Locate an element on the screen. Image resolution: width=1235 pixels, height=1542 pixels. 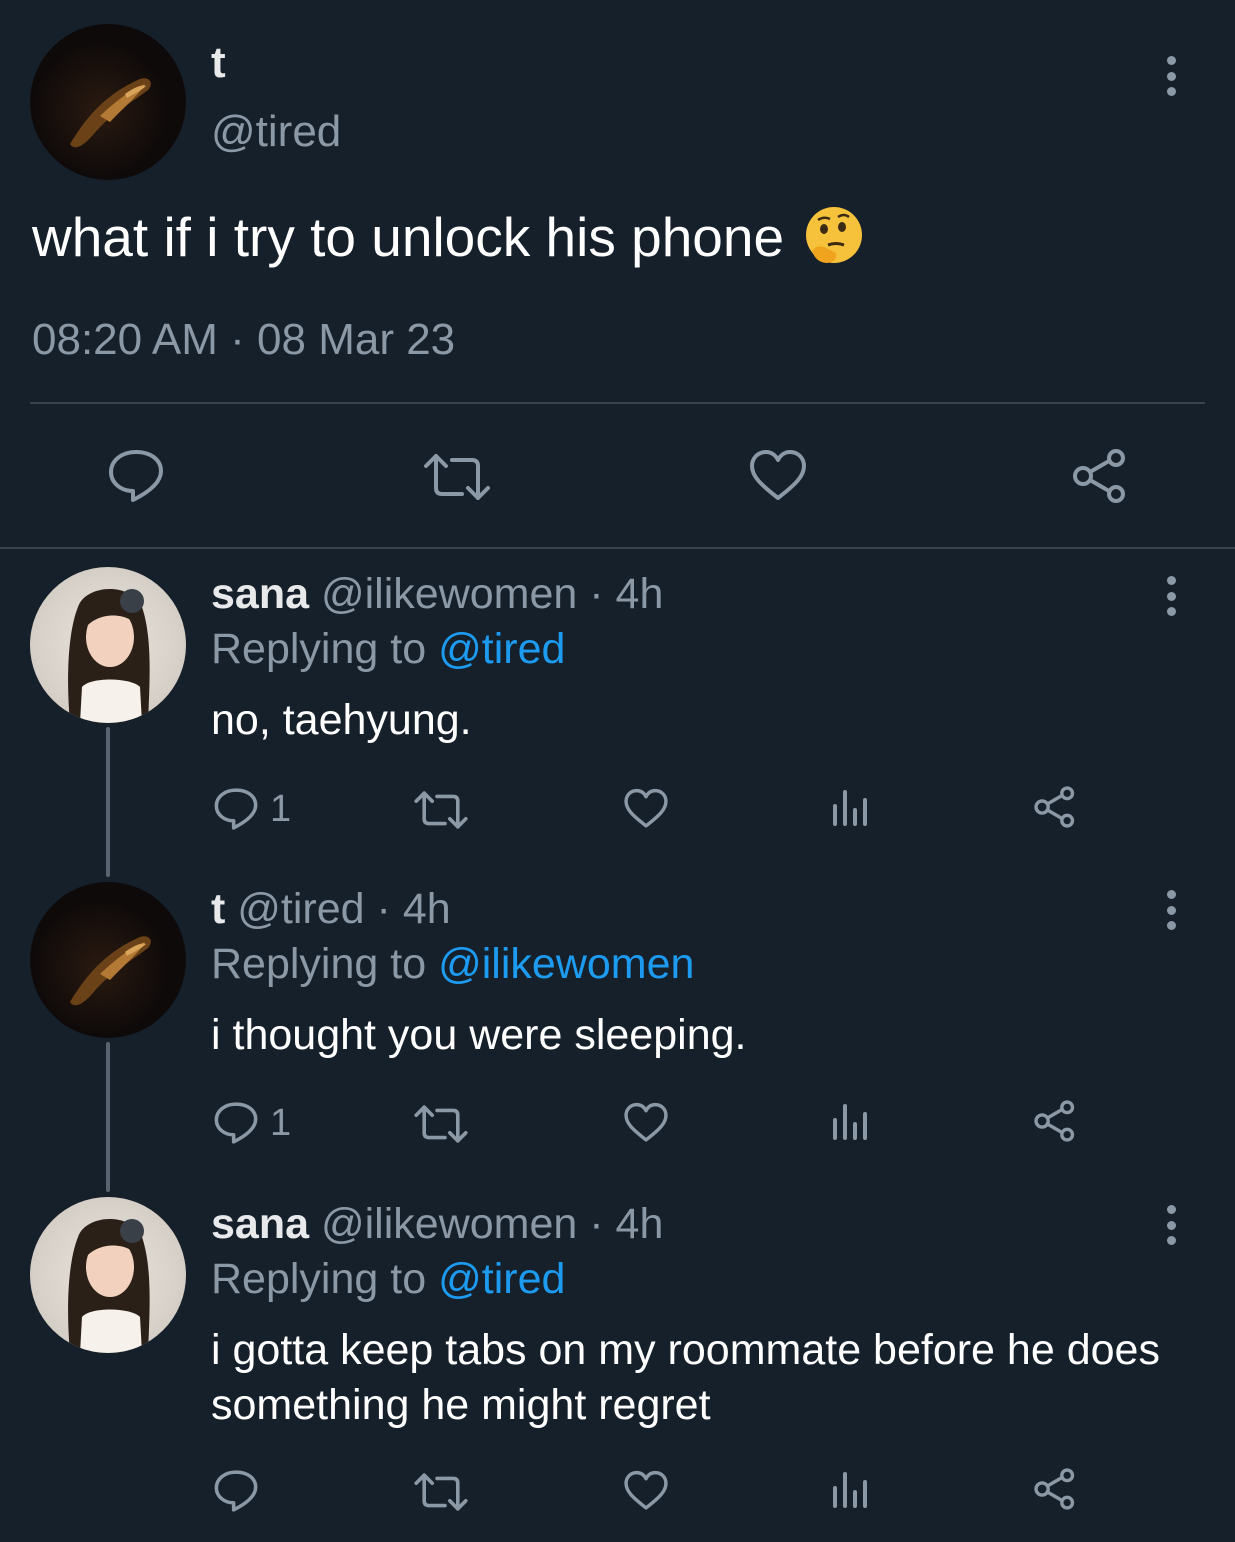
share-icon is located at coordinates (1100, 476).